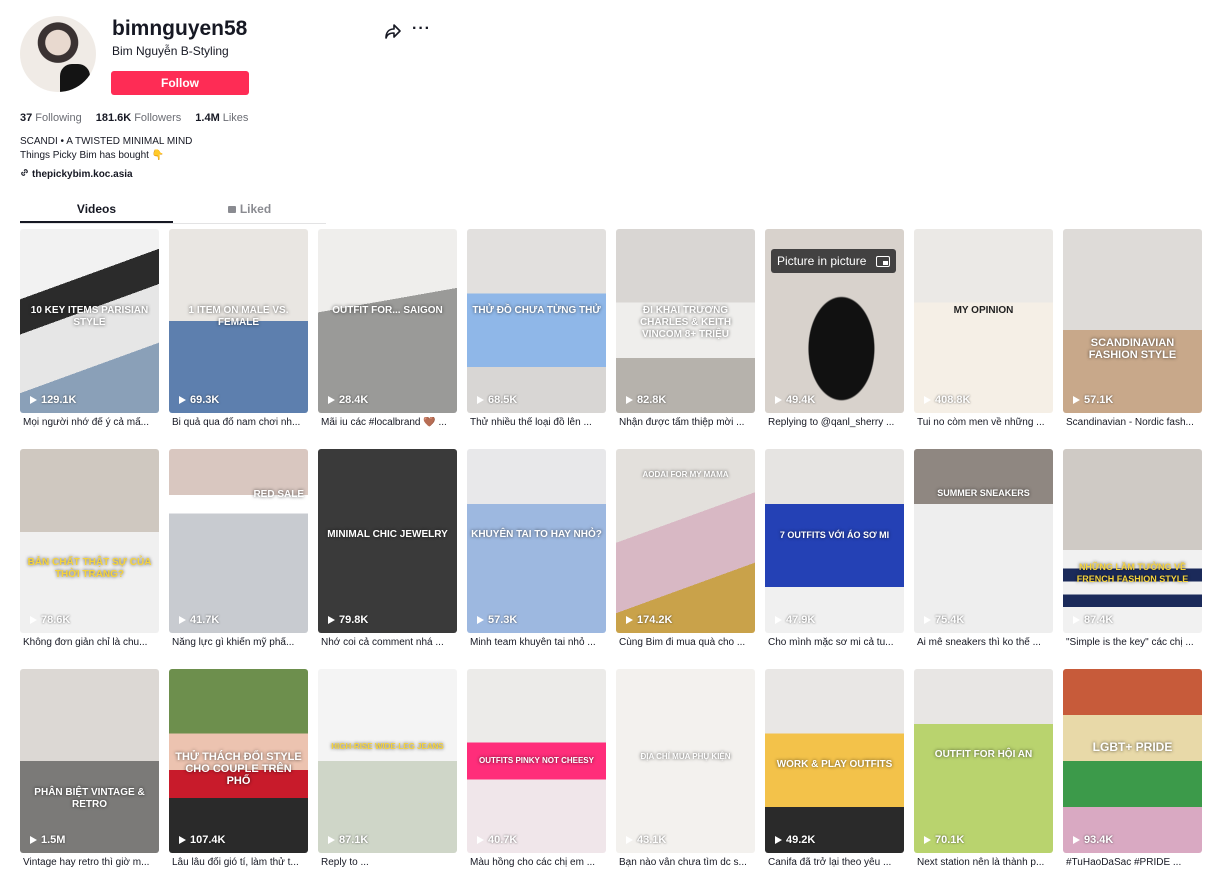 The width and height of the screenshot is (1219, 881). What do you see at coordinates (536, 761) in the screenshot?
I see `video-thumbnail: OUTFITS PINKY NOT CHEESY 40.7K` at bounding box center [536, 761].